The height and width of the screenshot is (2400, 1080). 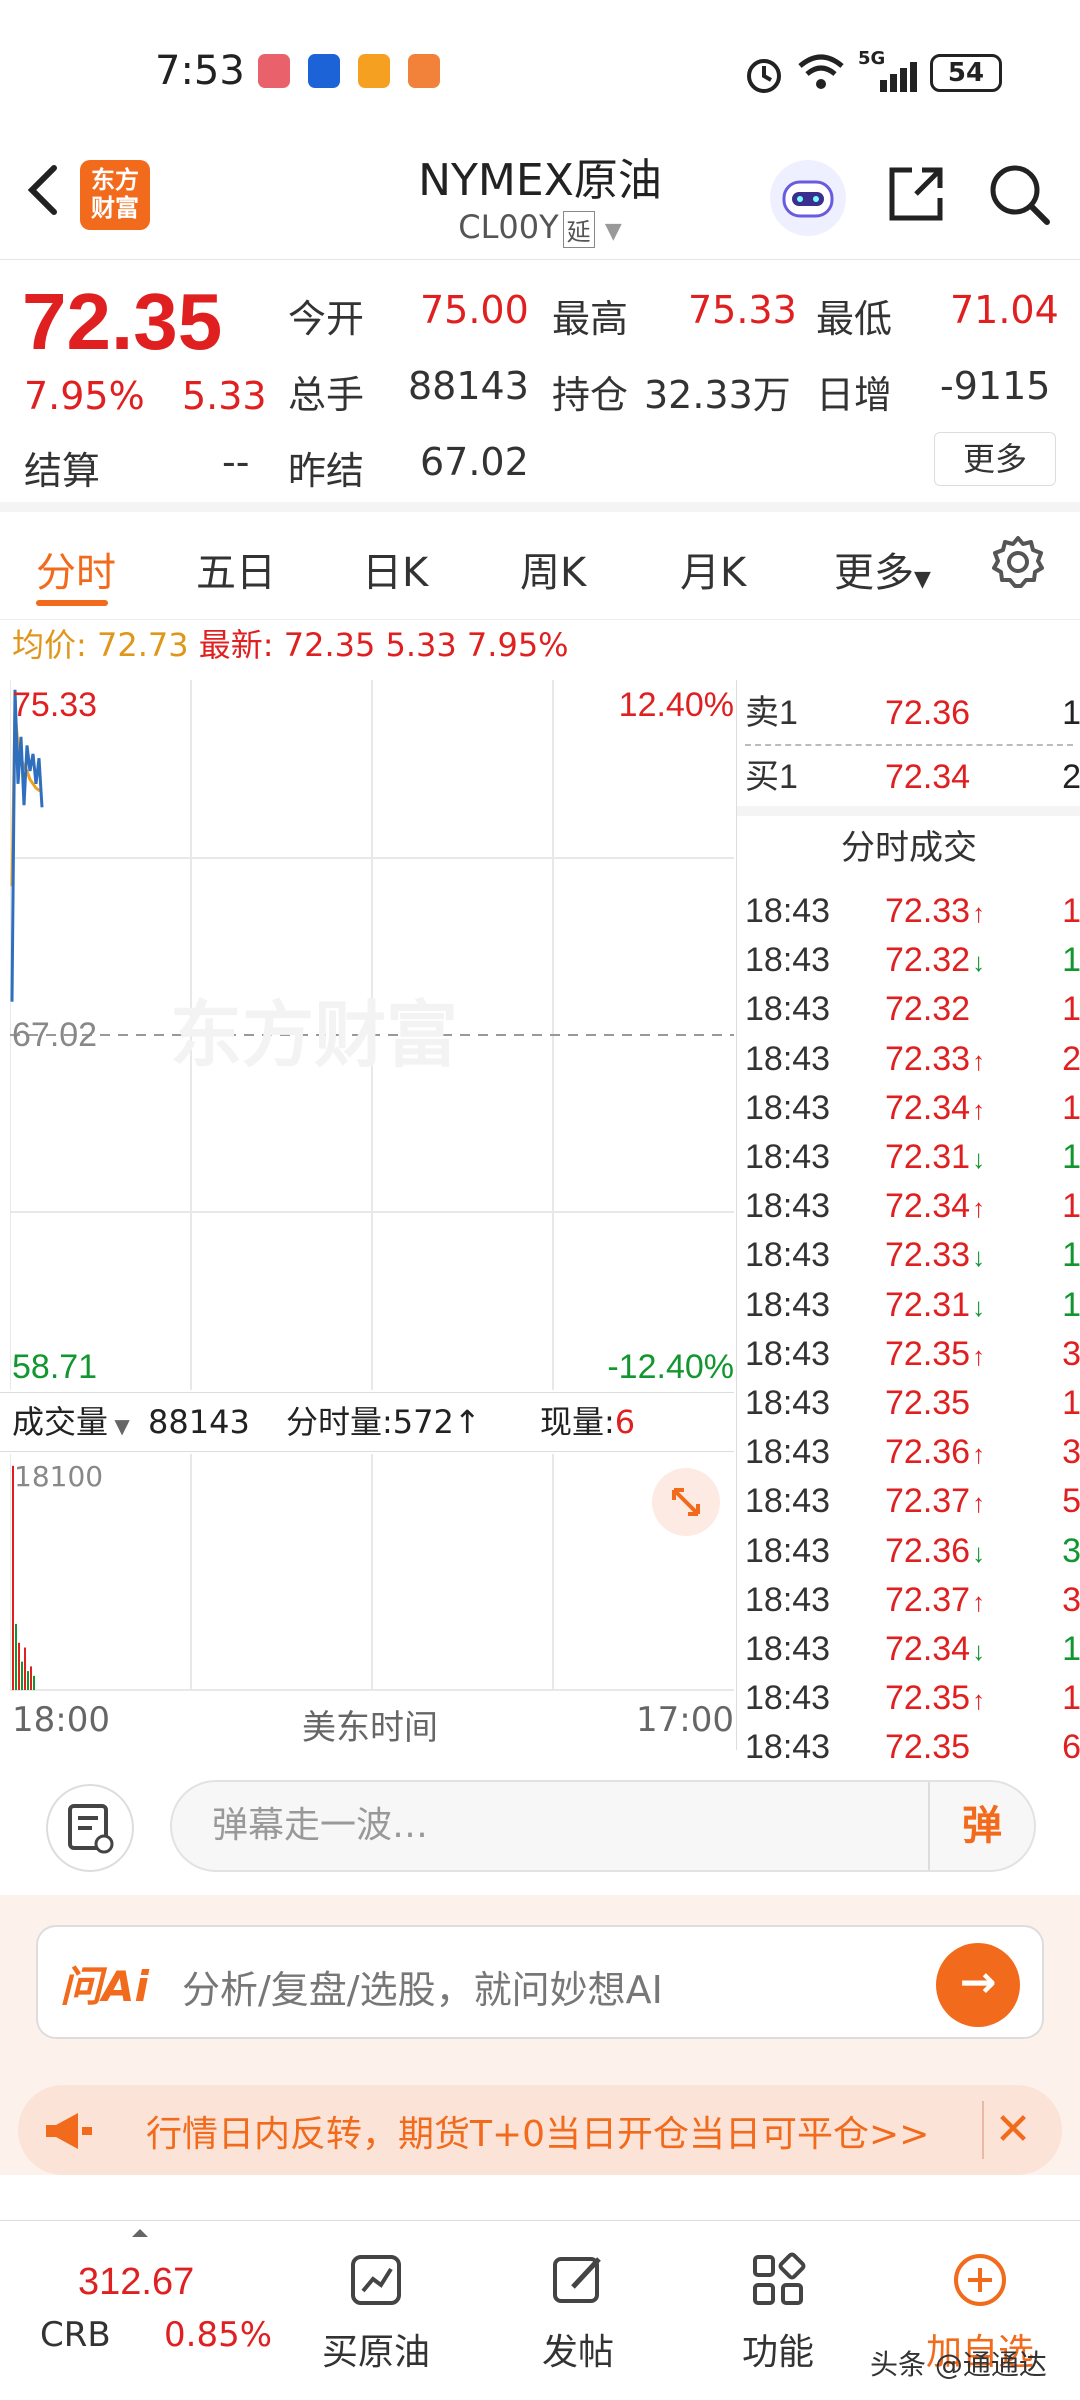 I want to click on buy-1-price: 72.34, so click(x=928, y=777).